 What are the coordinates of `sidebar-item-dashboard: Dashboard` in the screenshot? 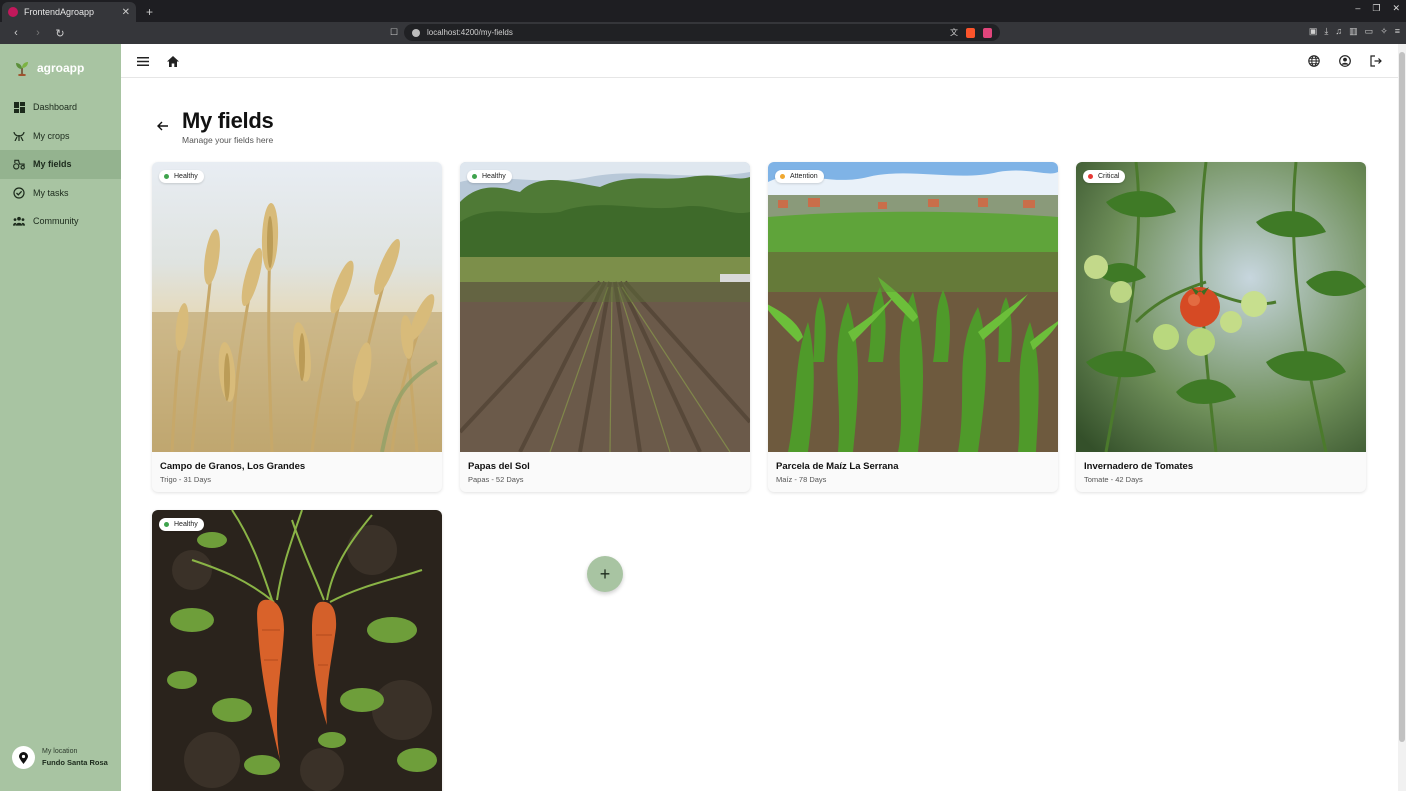 It's located at (60, 107).